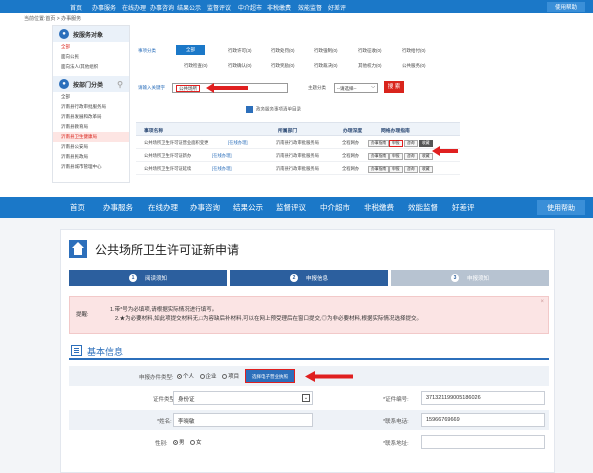 The width and height of the screenshot is (593, 473). What do you see at coordinates (202, 377) in the screenshot?
I see `radio-enterprise` at bounding box center [202, 377].